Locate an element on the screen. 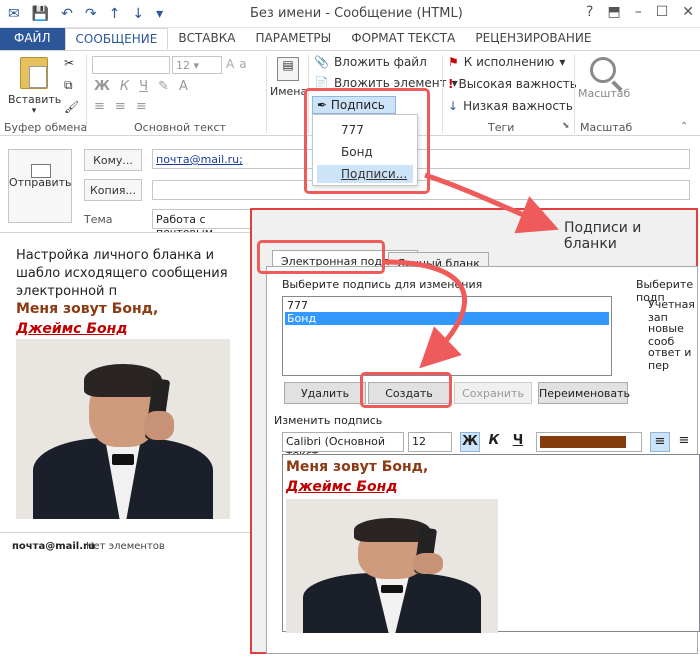 This screenshot has width=700, height=656. people-pane: почта@mail.ru Нет элементов is located at coordinates (125, 547).